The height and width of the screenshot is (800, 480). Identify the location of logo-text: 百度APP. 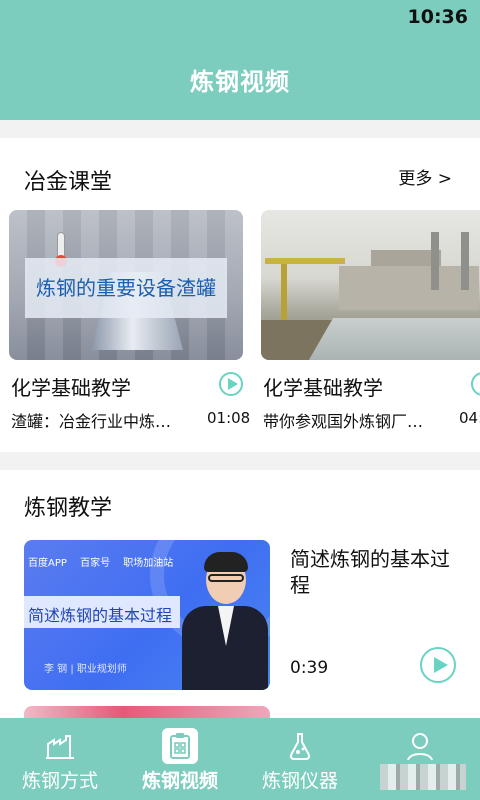
(47, 563).